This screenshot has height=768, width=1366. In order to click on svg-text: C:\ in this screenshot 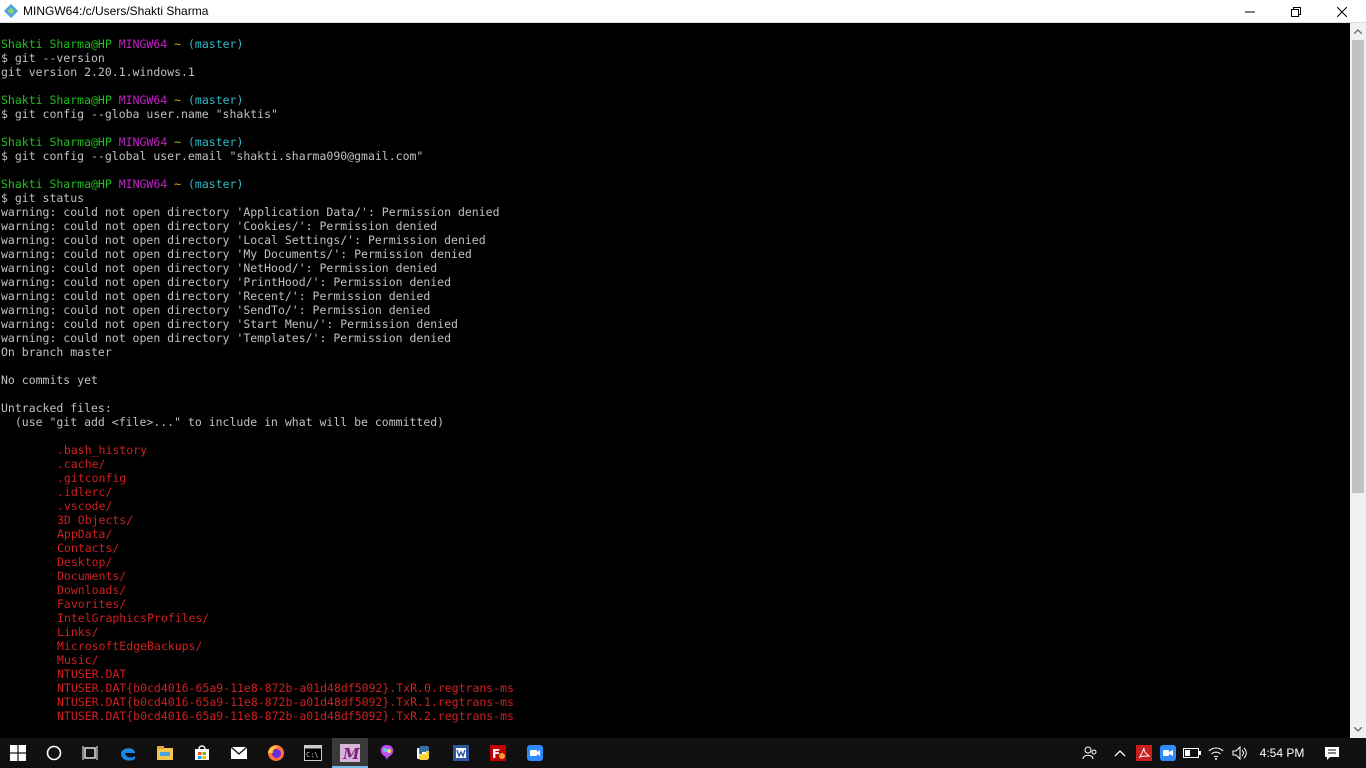, I will do `click(312, 755)`.